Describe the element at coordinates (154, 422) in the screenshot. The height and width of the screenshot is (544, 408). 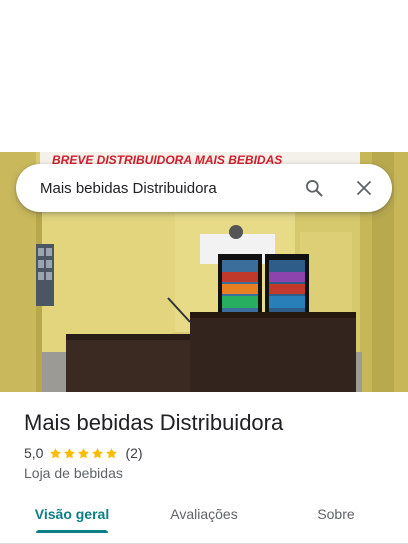
I see `place-name: Mais bebidas Distribuidora` at that location.